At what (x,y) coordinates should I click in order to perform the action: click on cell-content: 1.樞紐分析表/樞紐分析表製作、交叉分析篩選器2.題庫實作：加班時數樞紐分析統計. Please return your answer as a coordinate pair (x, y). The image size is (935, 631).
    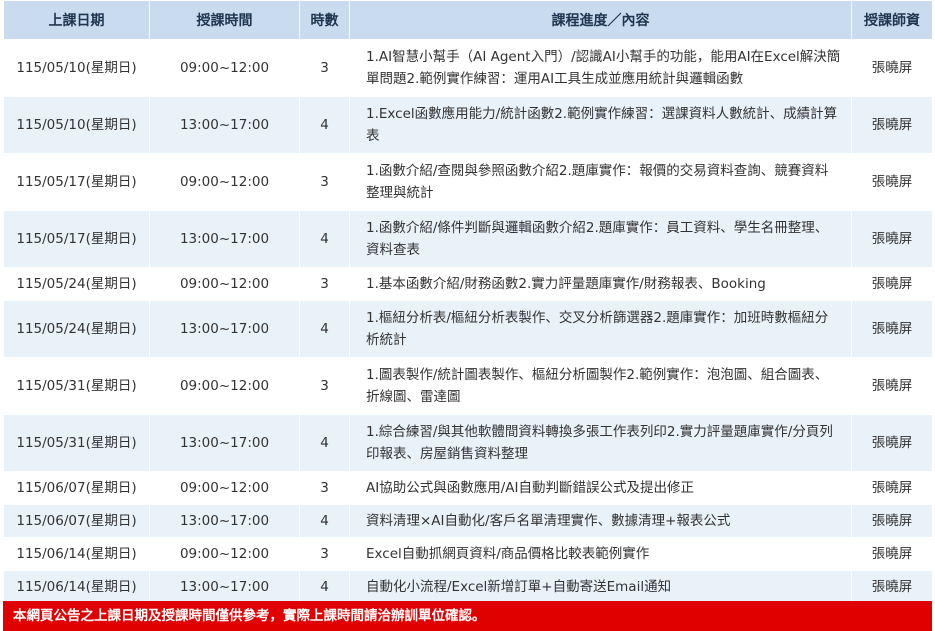
    Looking at the image, I should click on (600, 329).